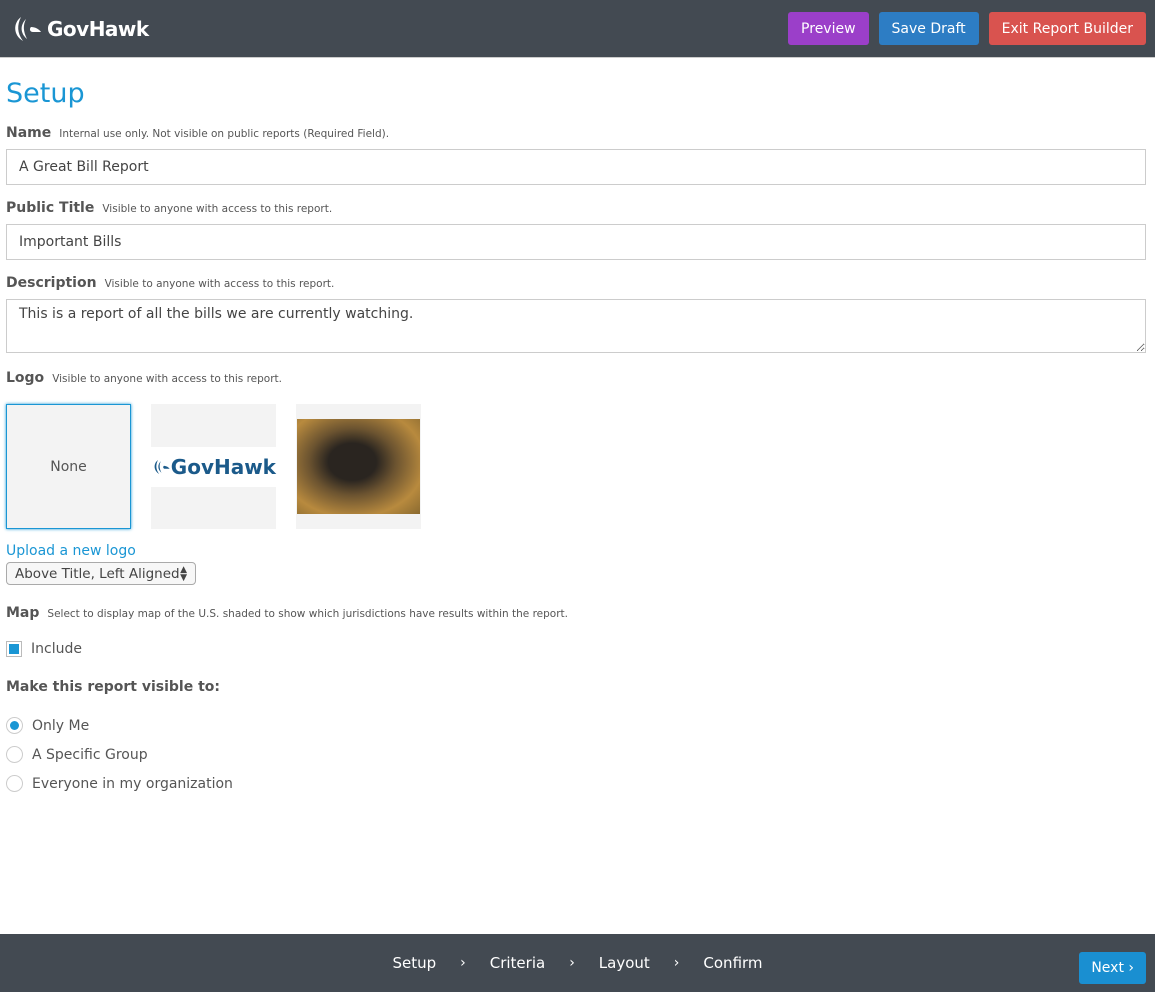  Describe the element at coordinates (113, 687) in the screenshot. I see `visibility-label: Make this report visible to:` at that location.